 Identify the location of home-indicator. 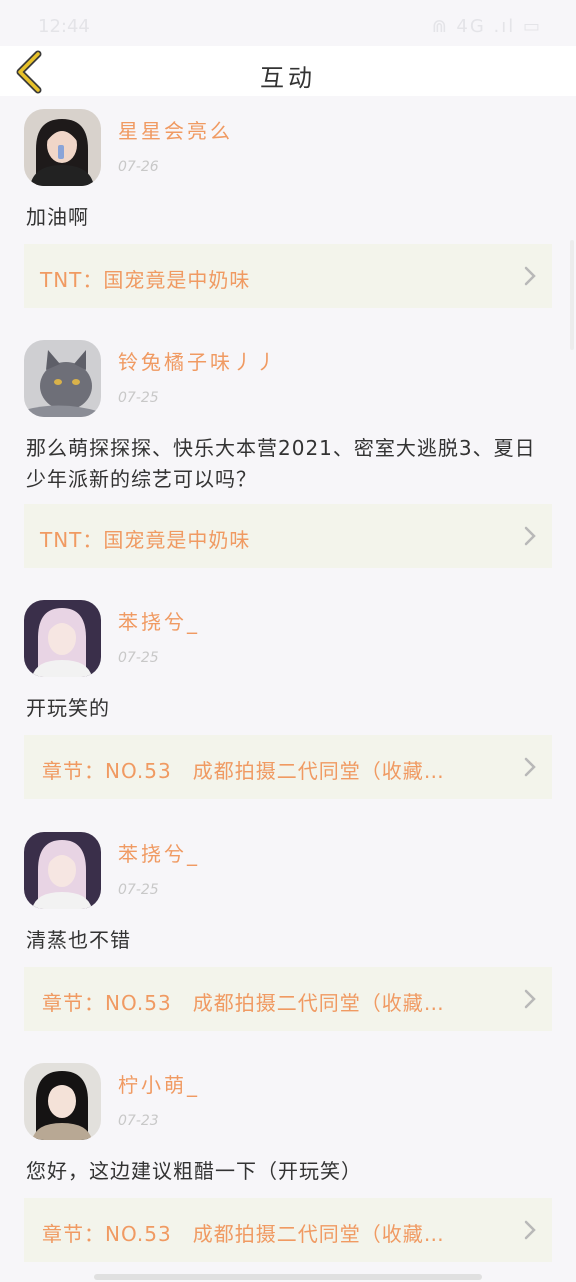
(288, 1277).